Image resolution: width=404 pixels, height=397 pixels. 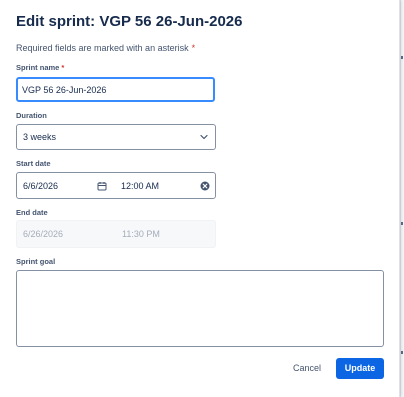 I want to click on start-date-picker: 6/6/2026 12:00 AM, so click(x=116, y=185).